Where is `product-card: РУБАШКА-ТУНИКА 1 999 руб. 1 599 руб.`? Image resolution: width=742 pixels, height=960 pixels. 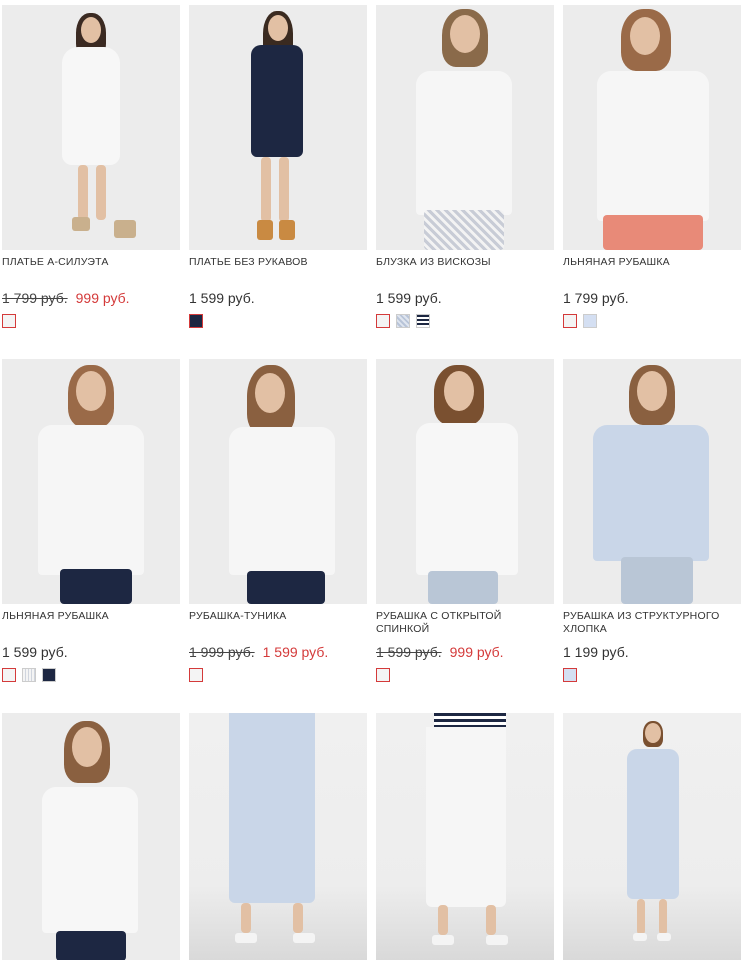 product-card: РУБАШКА-ТУНИКА 1 999 руб. 1 599 руб. is located at coordinates (278, 520).